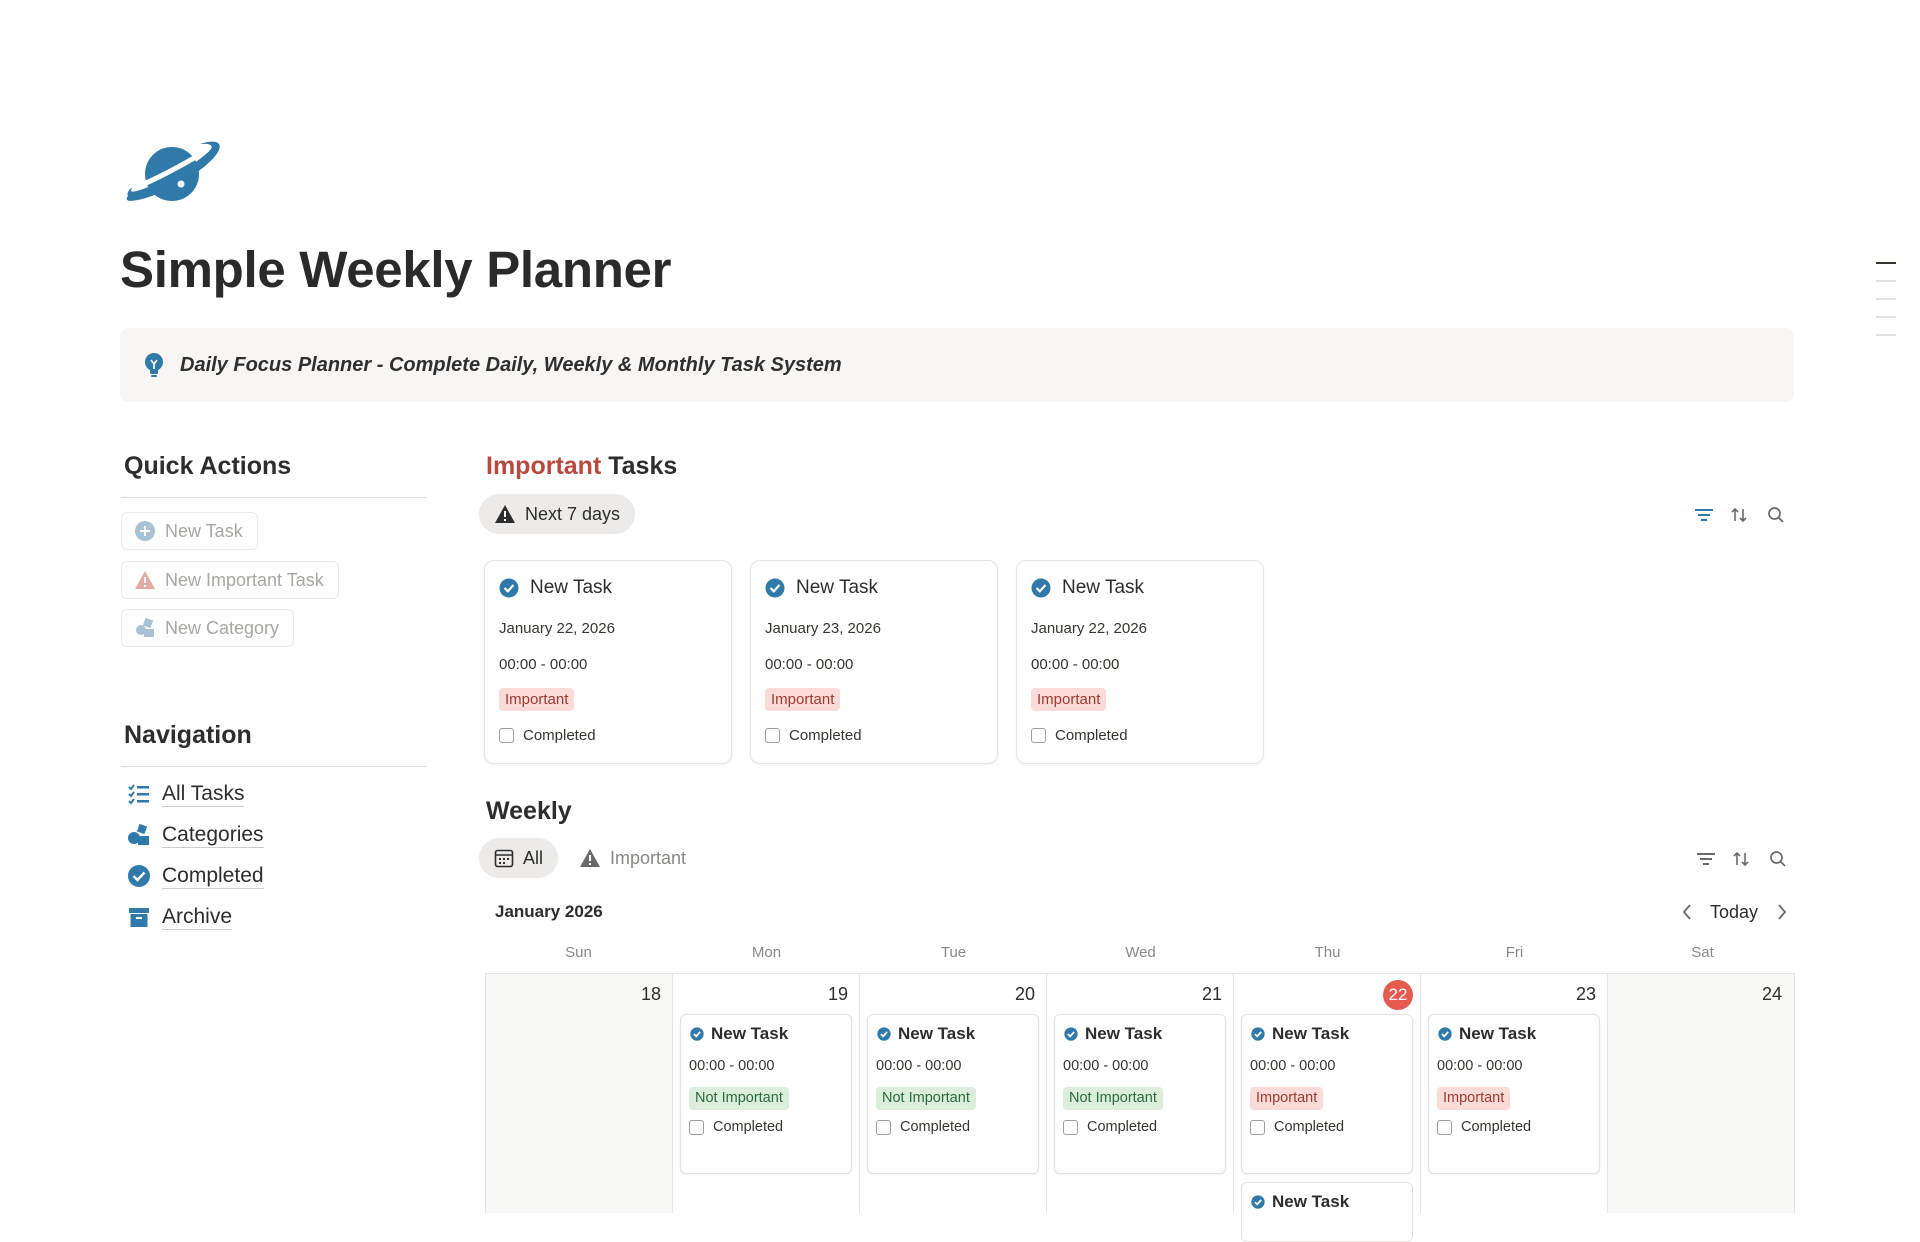 This screenshot has width=1920, height=1242. What do you see at coordinates (213, 876) in the screenshot?
I see `nav-label: Completed` at bounding box center [213, 876].